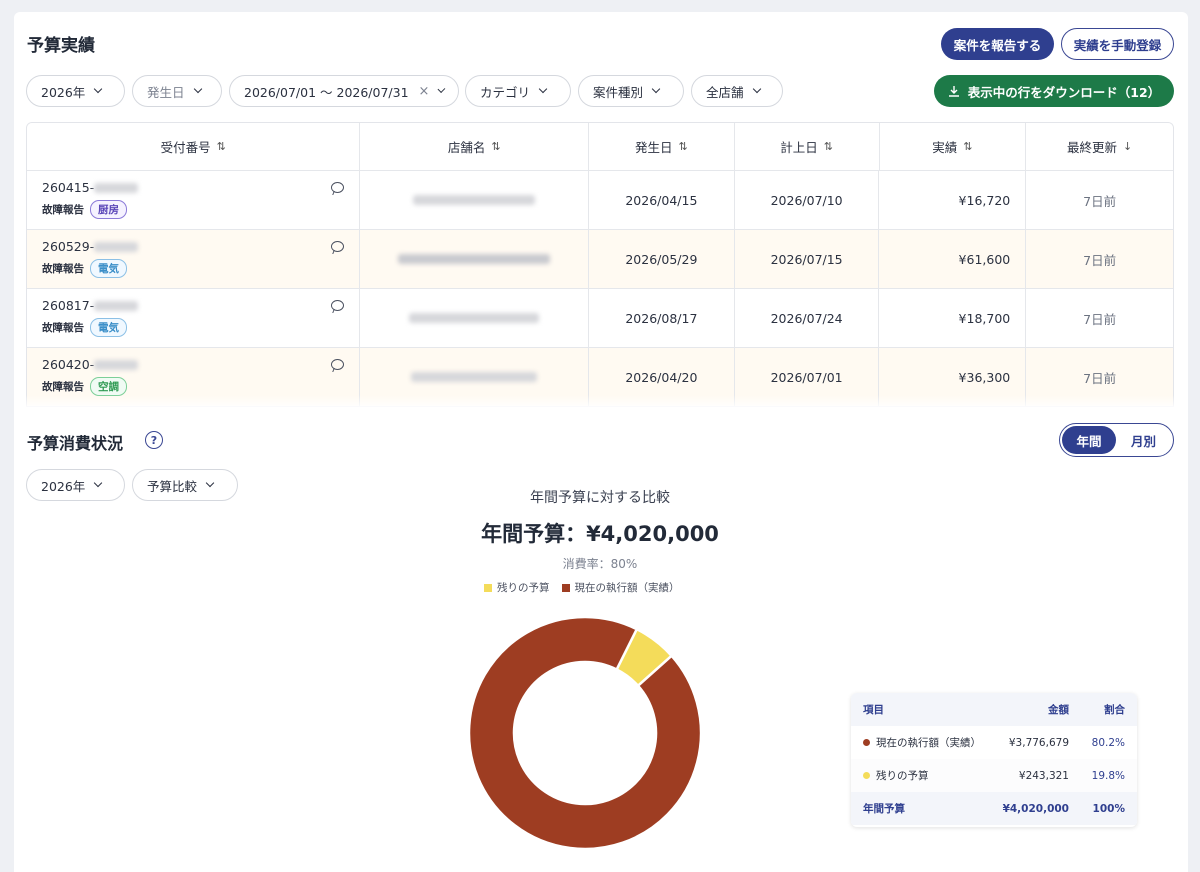  Describe the element at coordinates (1058, 710) in the screenshot. I see `summary-col-amount: 金額` at that location.